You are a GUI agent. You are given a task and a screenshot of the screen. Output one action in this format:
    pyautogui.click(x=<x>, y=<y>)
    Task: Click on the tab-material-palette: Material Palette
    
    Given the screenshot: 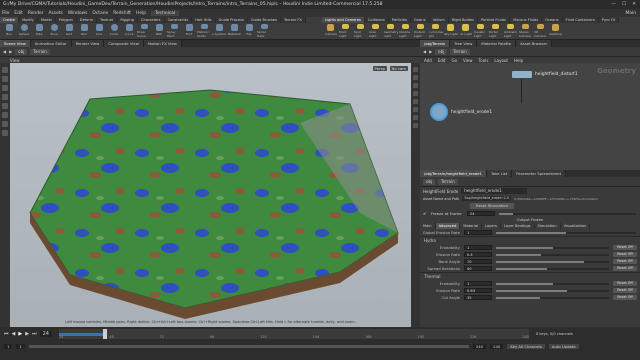 What is the action you would take?
    pyautogui.click(x=497, y=43)
    